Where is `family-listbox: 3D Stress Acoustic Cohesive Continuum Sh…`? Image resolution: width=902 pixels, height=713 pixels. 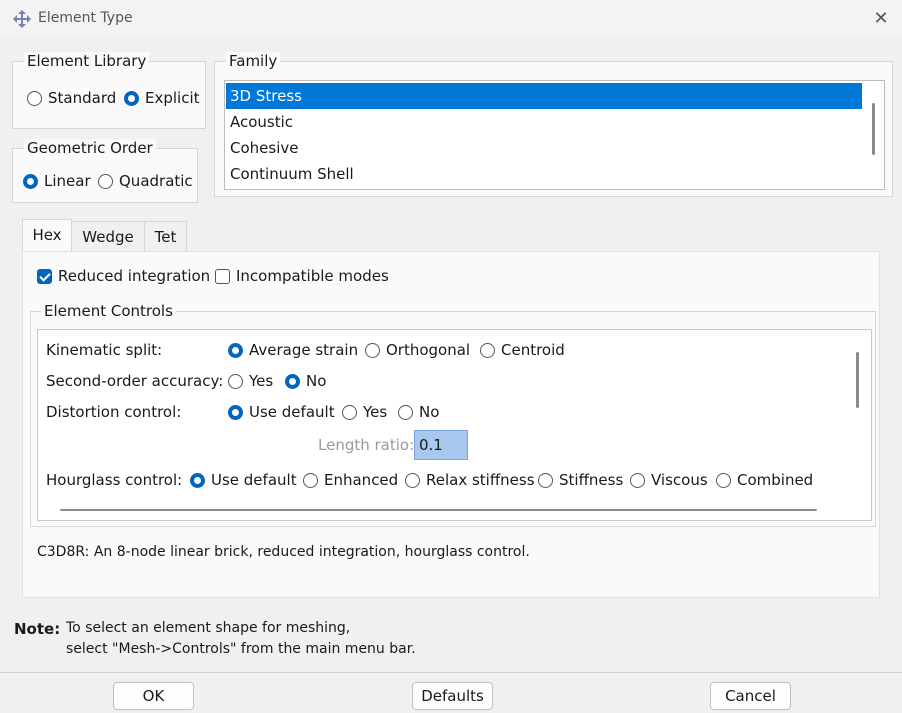 family-listbox: 3D Stress Acoustic Cohesive Continuum Sh… is located at coordinates (554, 135).